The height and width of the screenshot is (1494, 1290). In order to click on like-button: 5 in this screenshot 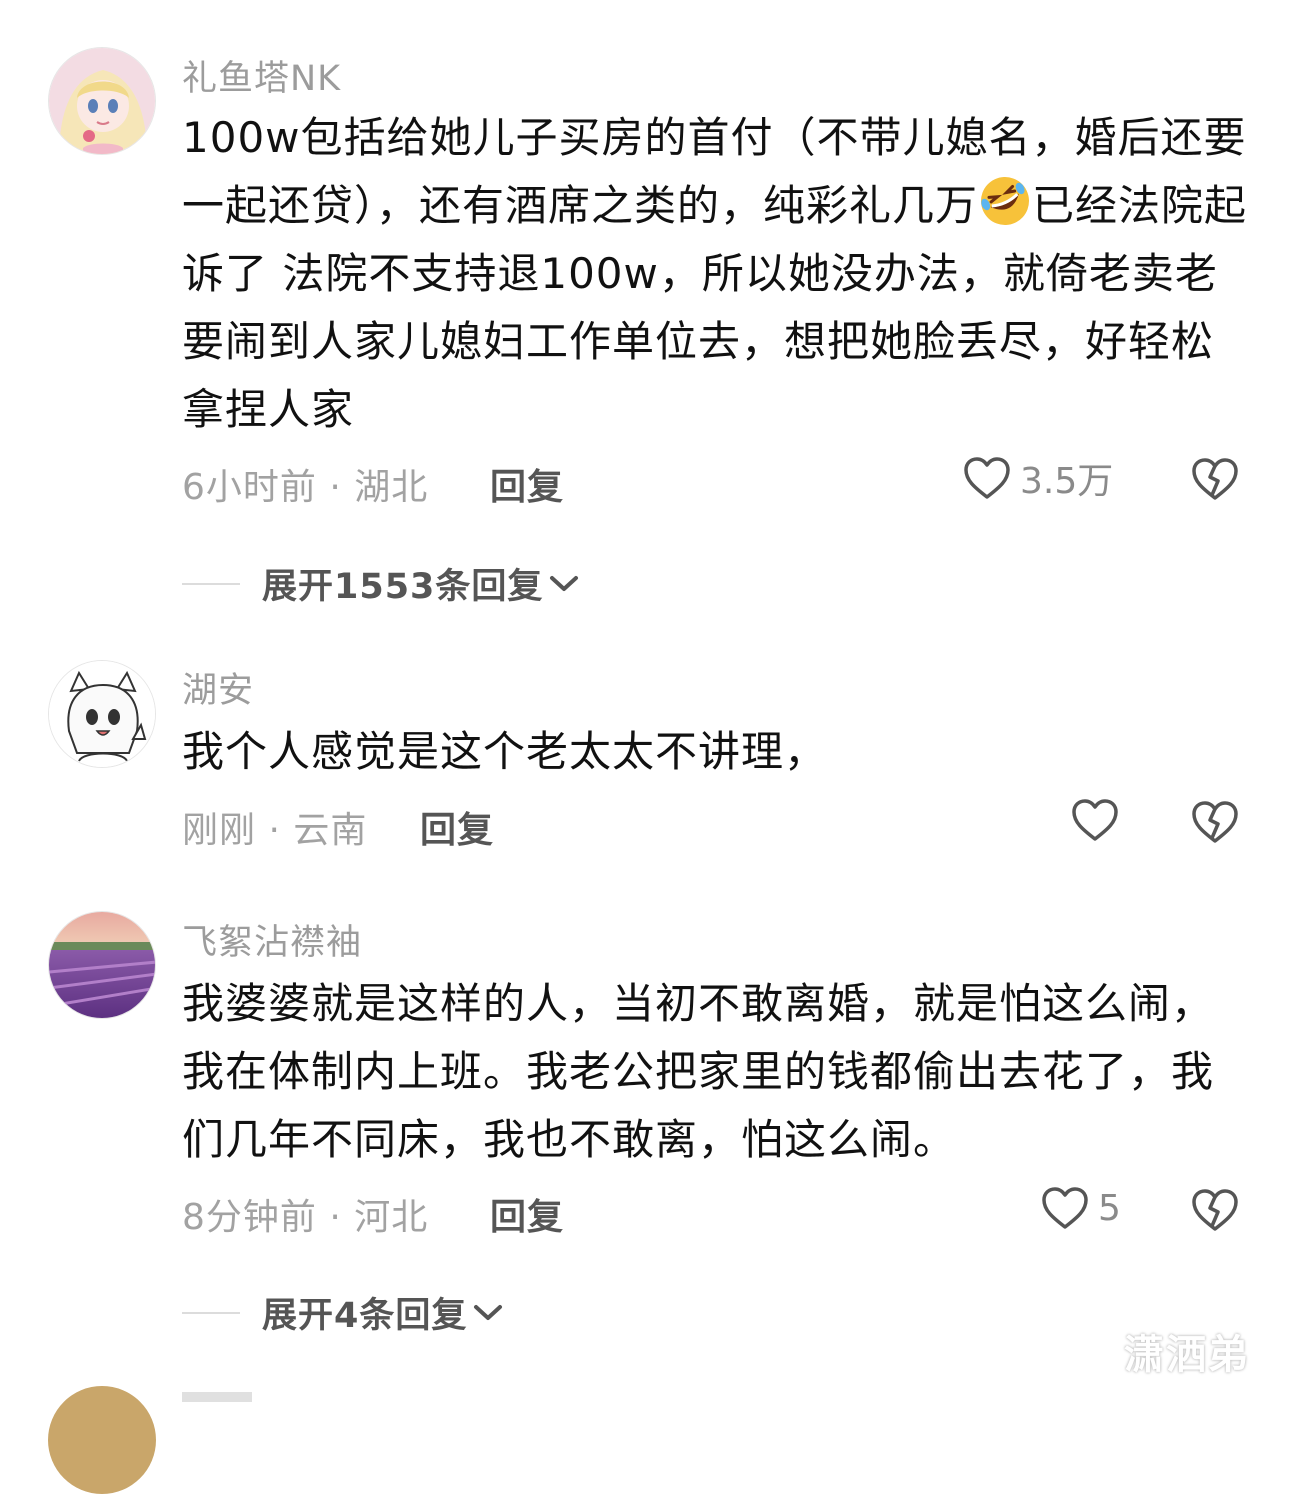, I will do `click(1080, 1208)`.